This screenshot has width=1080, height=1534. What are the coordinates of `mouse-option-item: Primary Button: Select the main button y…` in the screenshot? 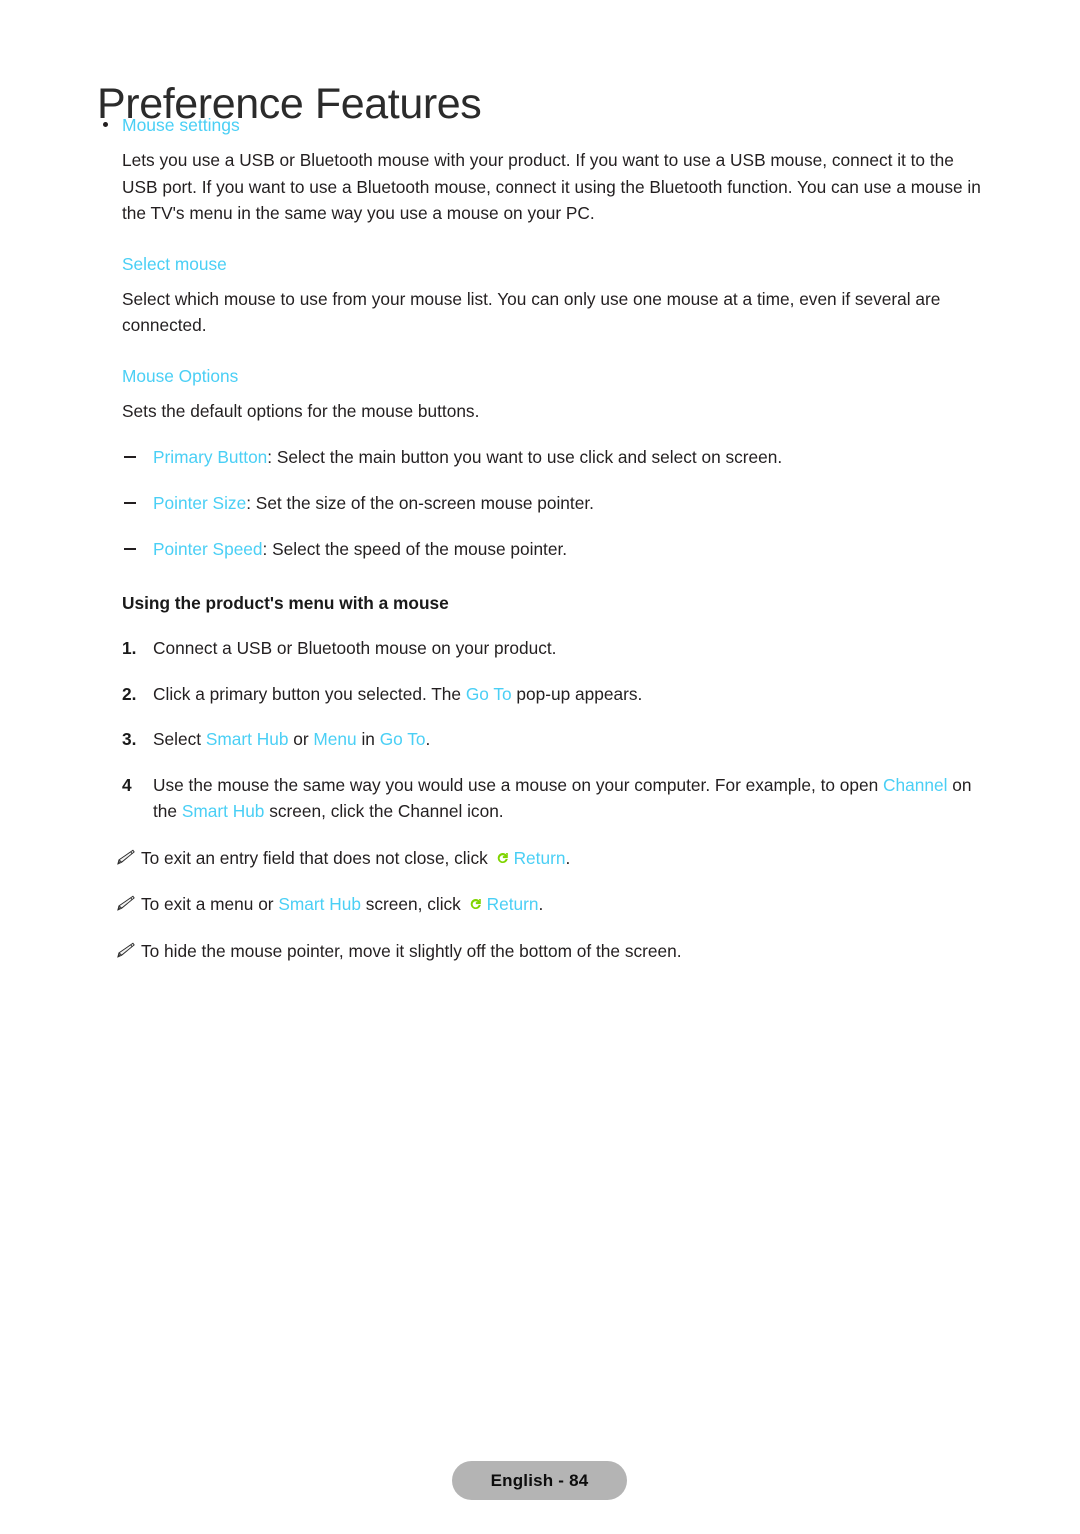 It's located at (542, 457).